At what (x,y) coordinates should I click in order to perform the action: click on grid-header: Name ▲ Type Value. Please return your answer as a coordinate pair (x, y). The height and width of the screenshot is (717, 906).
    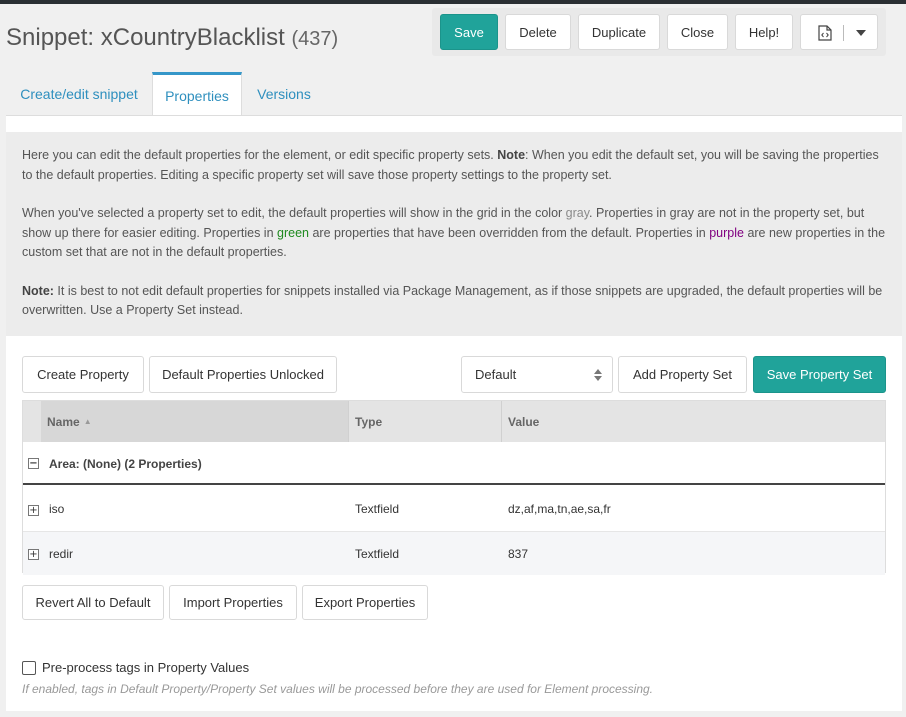
    Looking at the image, I should click on (454, 421).